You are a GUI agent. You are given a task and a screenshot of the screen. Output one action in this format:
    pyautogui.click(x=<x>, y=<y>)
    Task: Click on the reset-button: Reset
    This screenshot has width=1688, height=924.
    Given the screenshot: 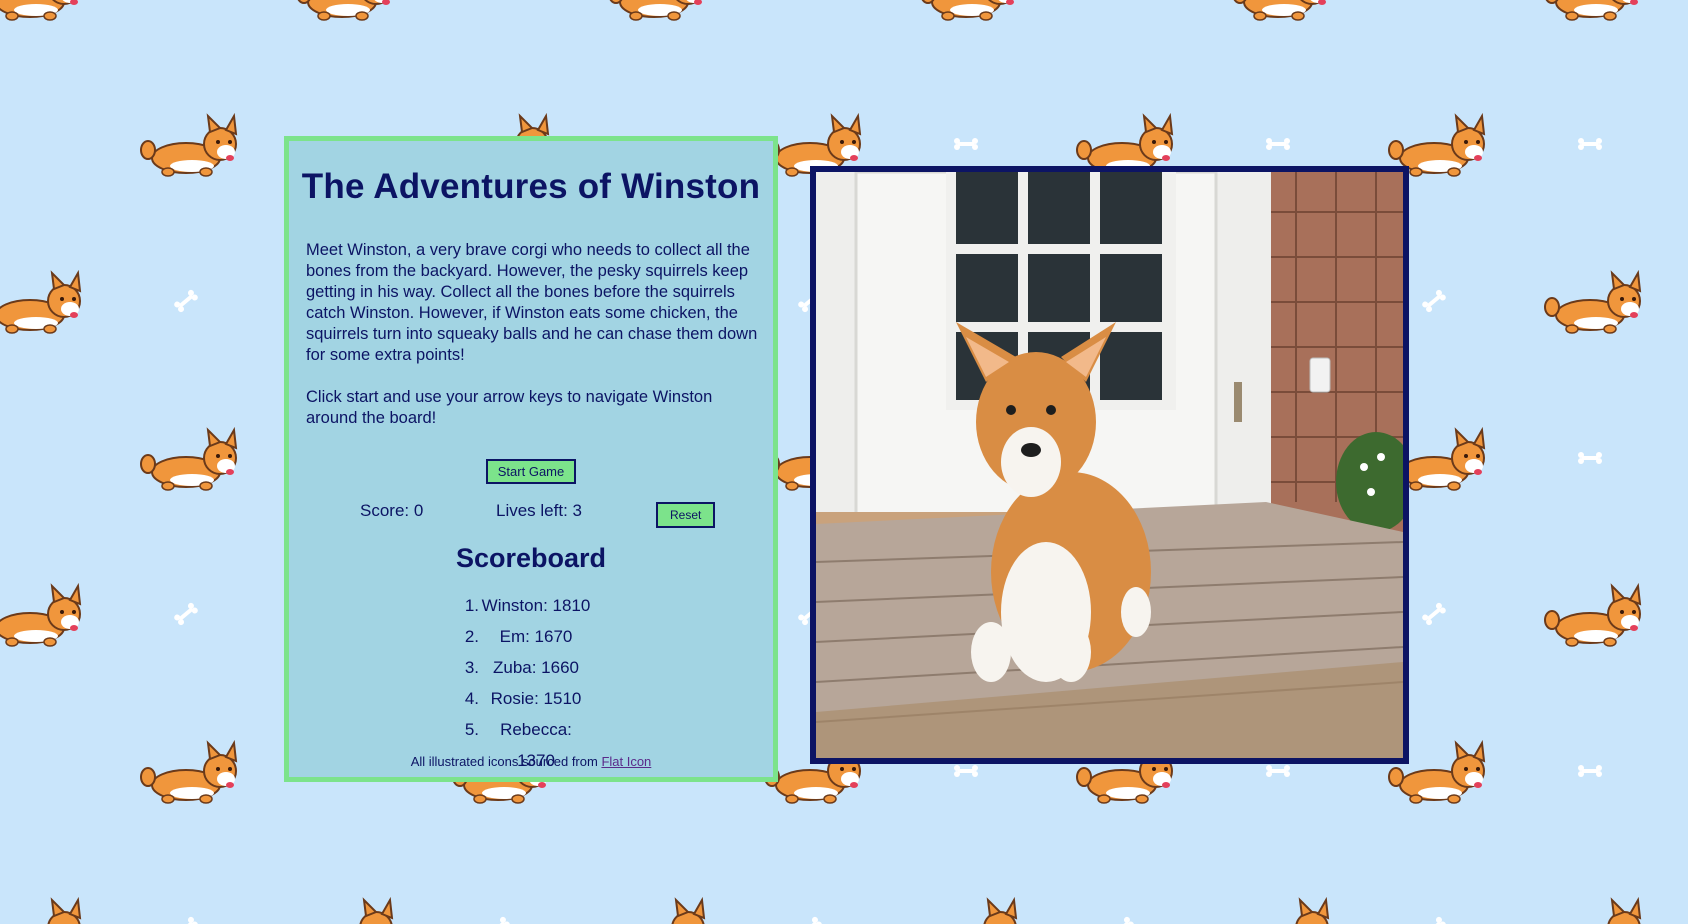 What is the action you would take?
    pyautogui.click(x=686, y=515)
    